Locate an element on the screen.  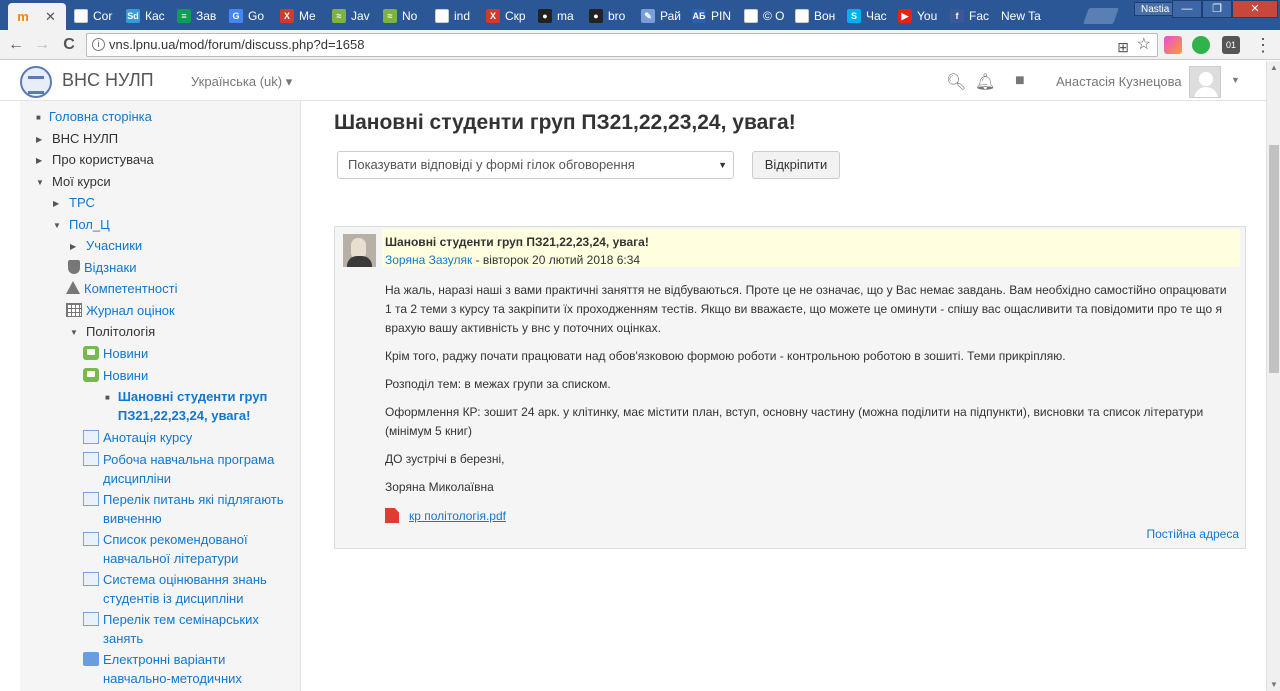
nav-page: Робоча навчальна програма дисципліни is located at coordinates (191, 469).